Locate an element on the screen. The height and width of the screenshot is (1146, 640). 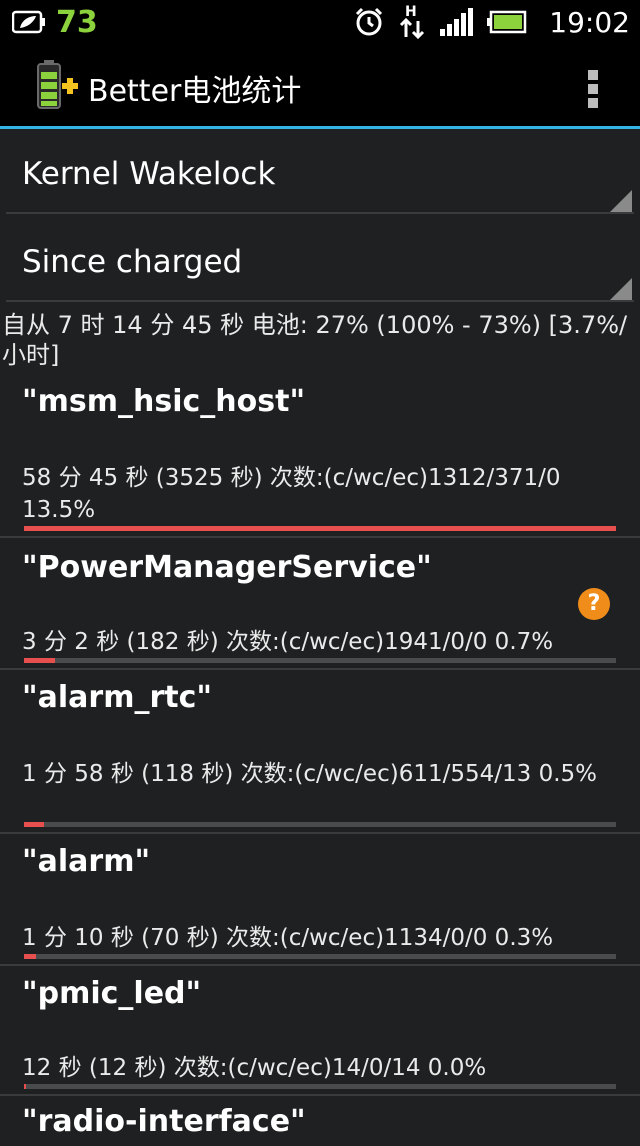
since-label: Since charged is located at coordinates (132, 262).